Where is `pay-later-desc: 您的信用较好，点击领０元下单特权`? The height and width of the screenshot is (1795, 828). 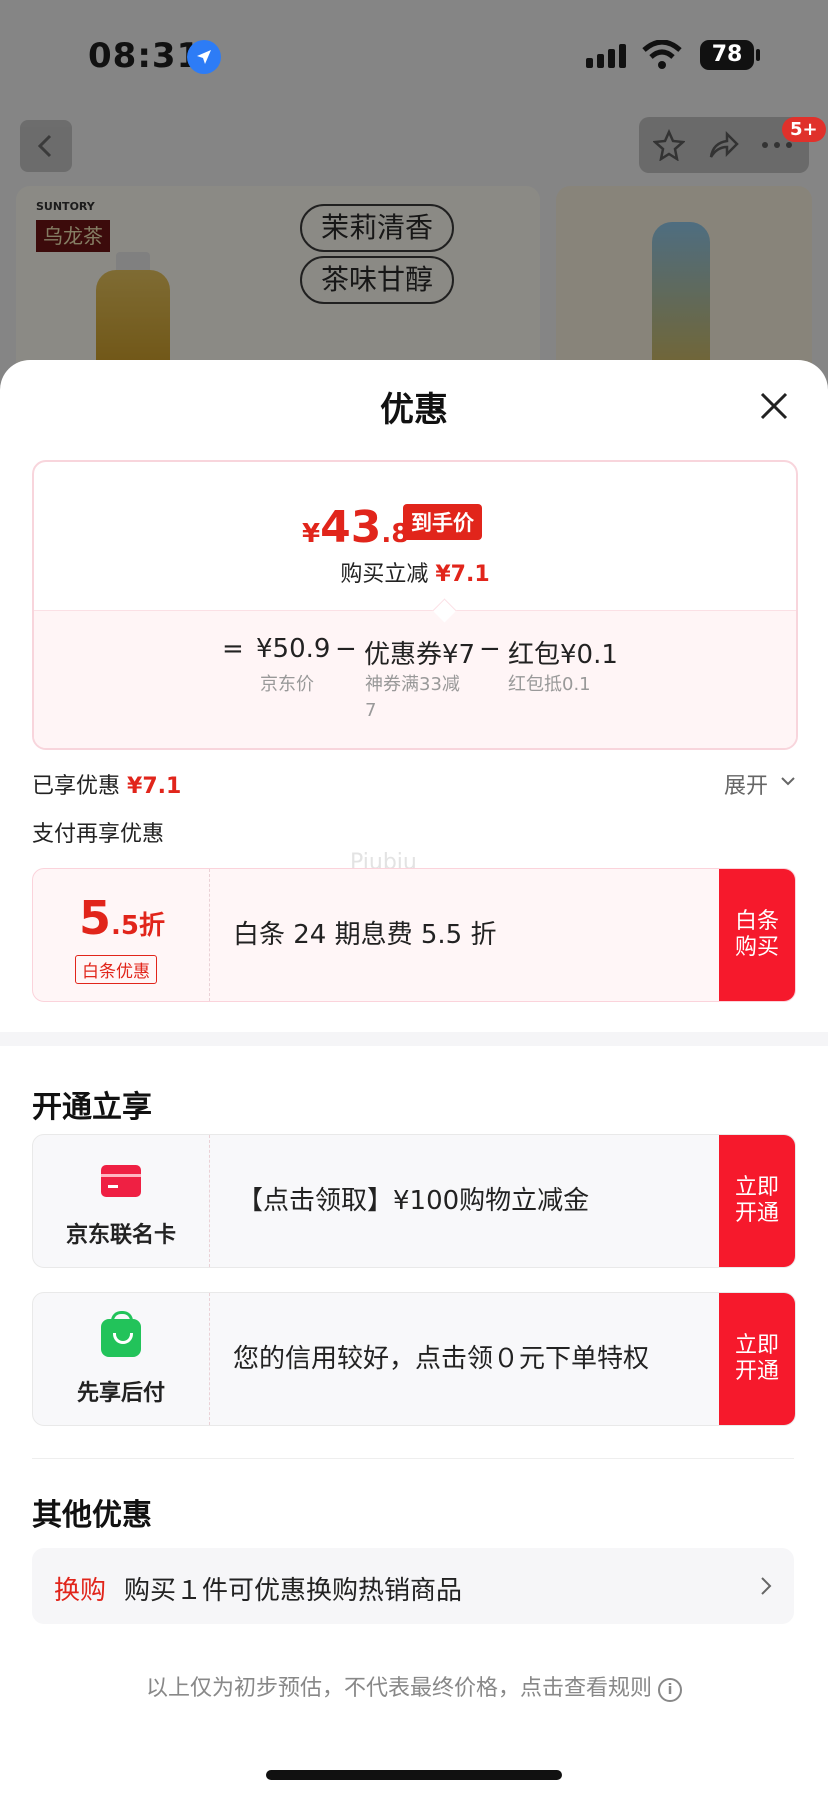
pay-later-desc: 您的信用较好，点击领０元下单特权 is located at coordinates (441, 1359).